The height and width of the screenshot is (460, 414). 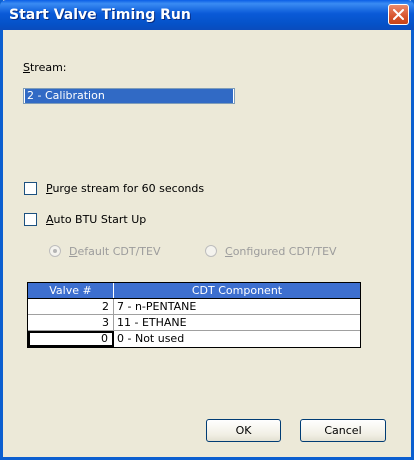 I want to click on cancel-button: Cancel, so click(x=343, y=430).